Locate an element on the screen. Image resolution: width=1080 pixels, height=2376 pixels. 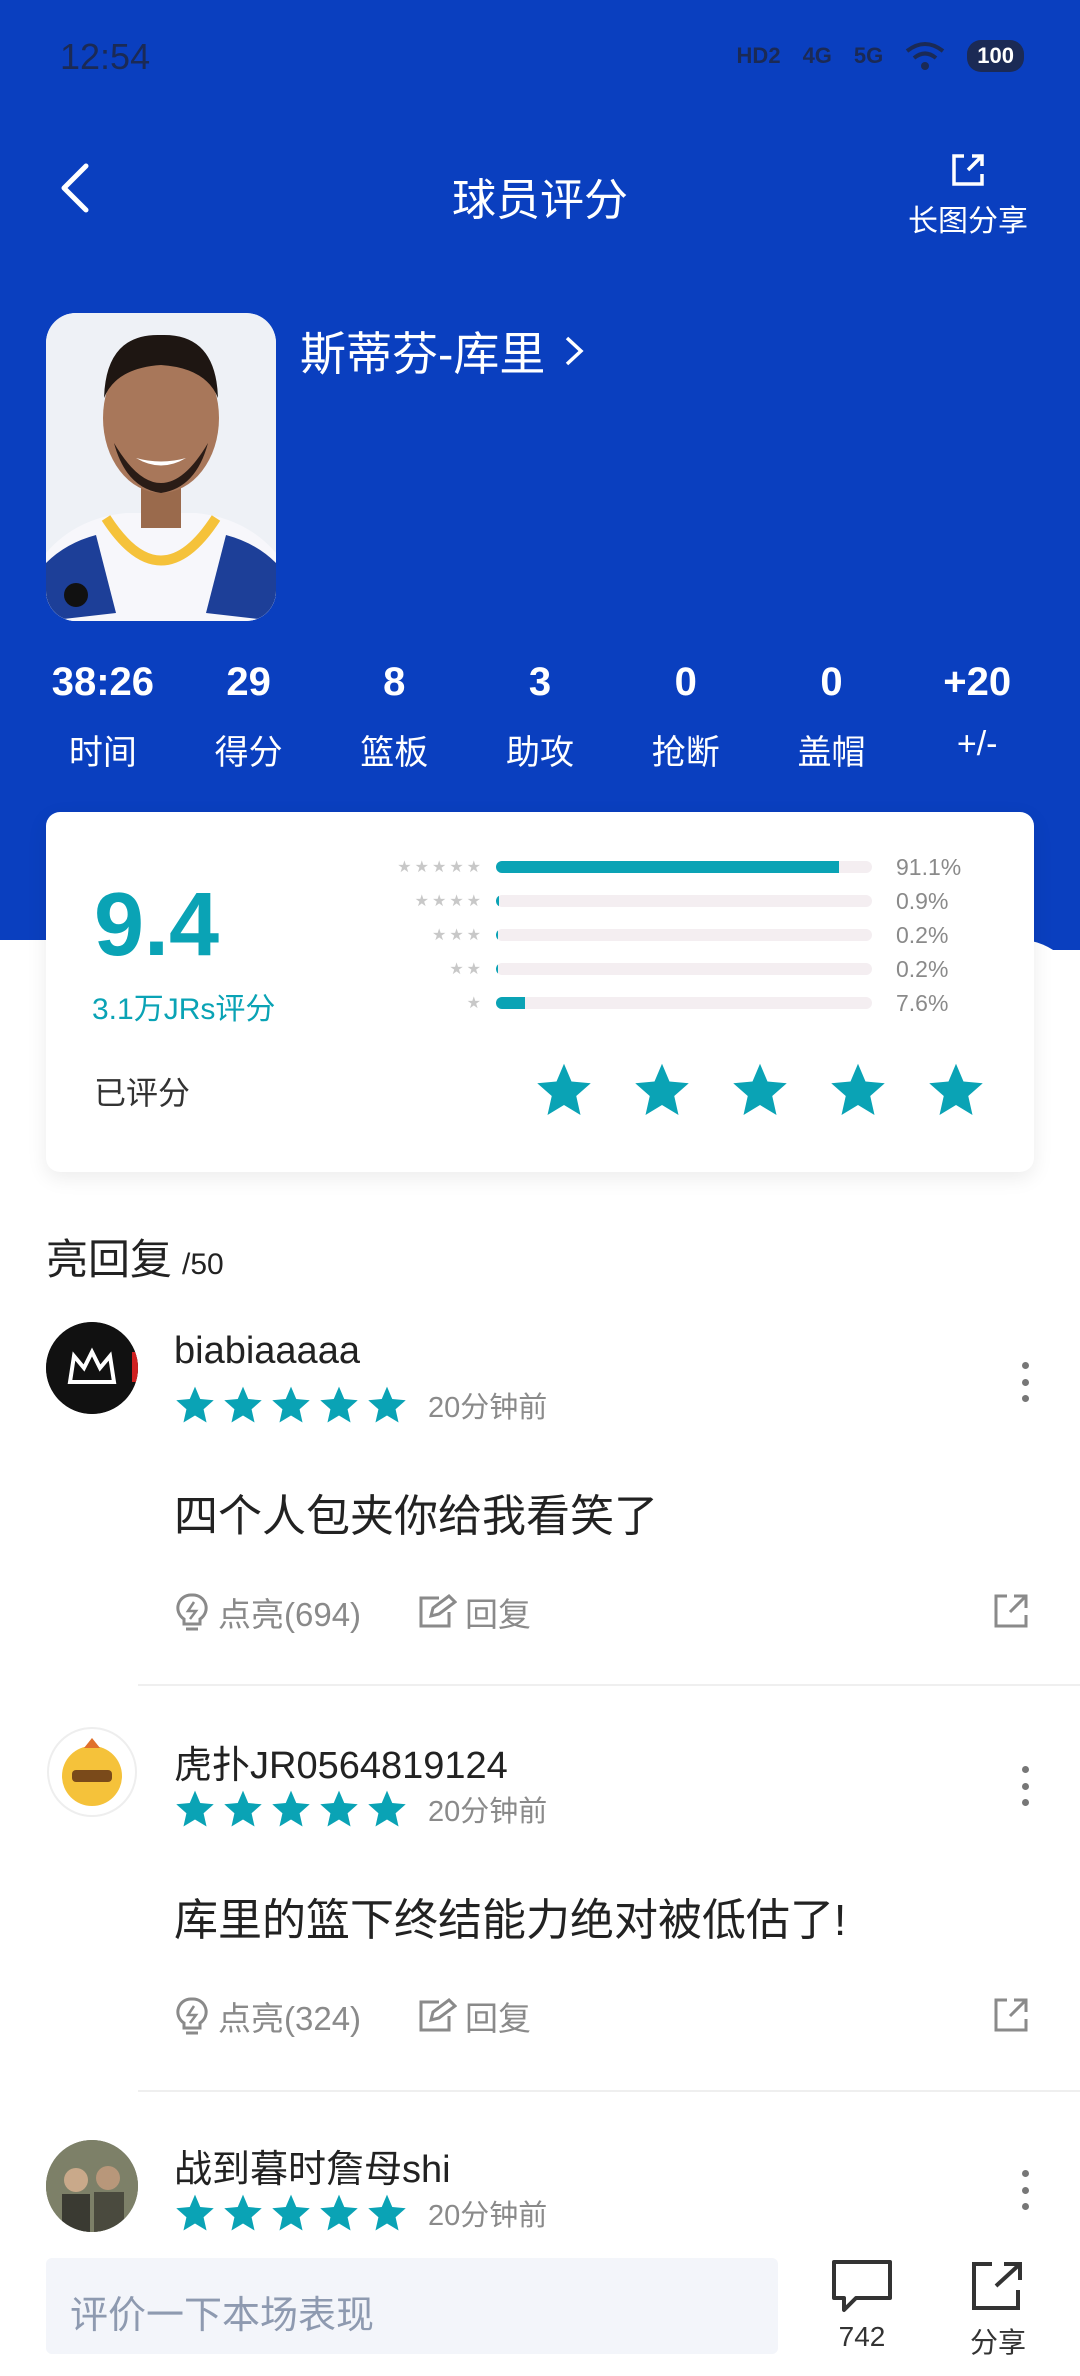
stat-label: 时间 is located at coordinates (102, 753).